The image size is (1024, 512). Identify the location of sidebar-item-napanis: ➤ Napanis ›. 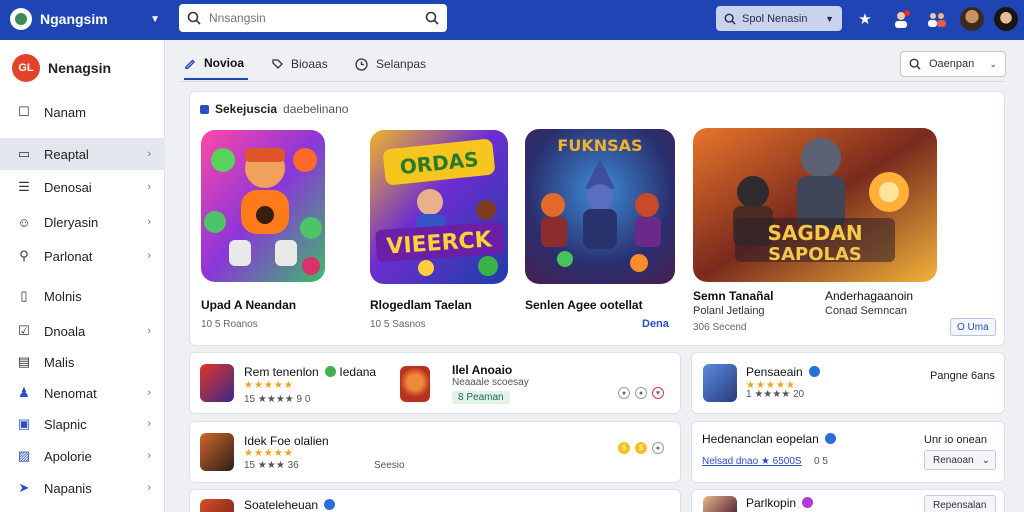
(82, 488).